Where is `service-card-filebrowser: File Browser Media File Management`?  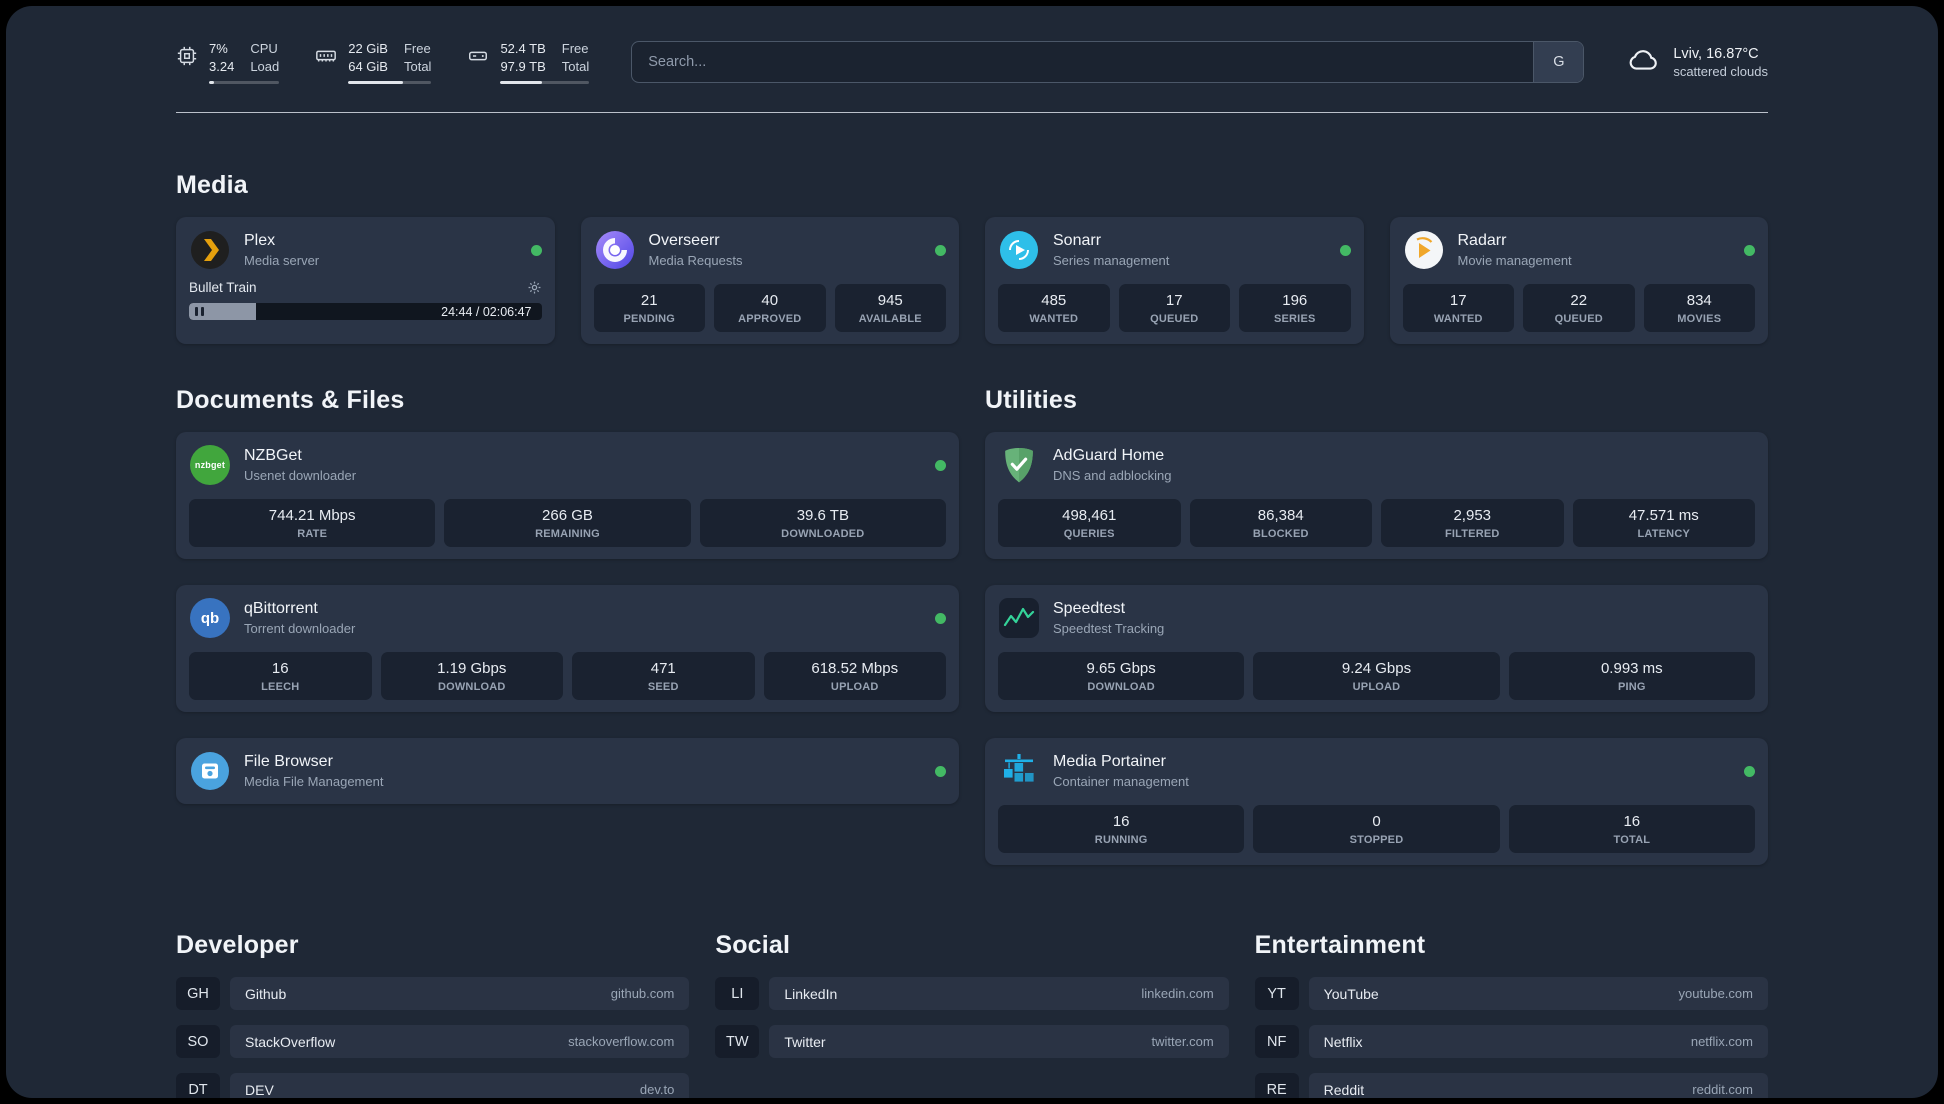 service-card-filebrowser: File Browser Media File Management is located at coordinates (567, 771).